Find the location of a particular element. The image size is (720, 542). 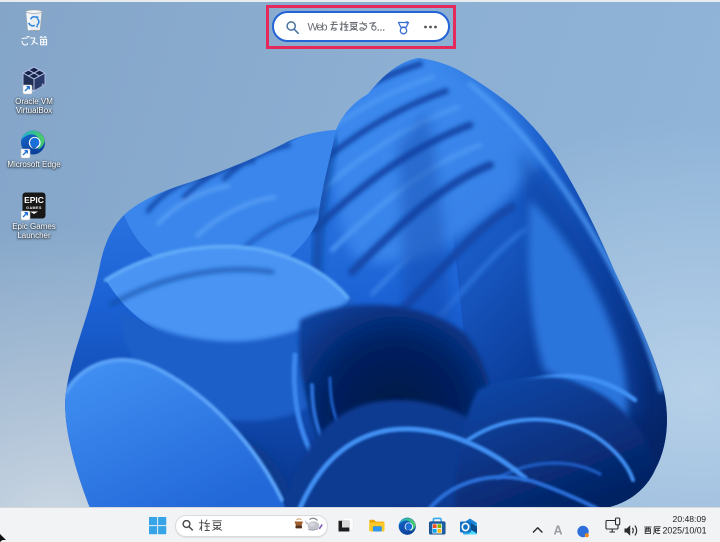

svg-text: A is located at coordinates (558, 531).